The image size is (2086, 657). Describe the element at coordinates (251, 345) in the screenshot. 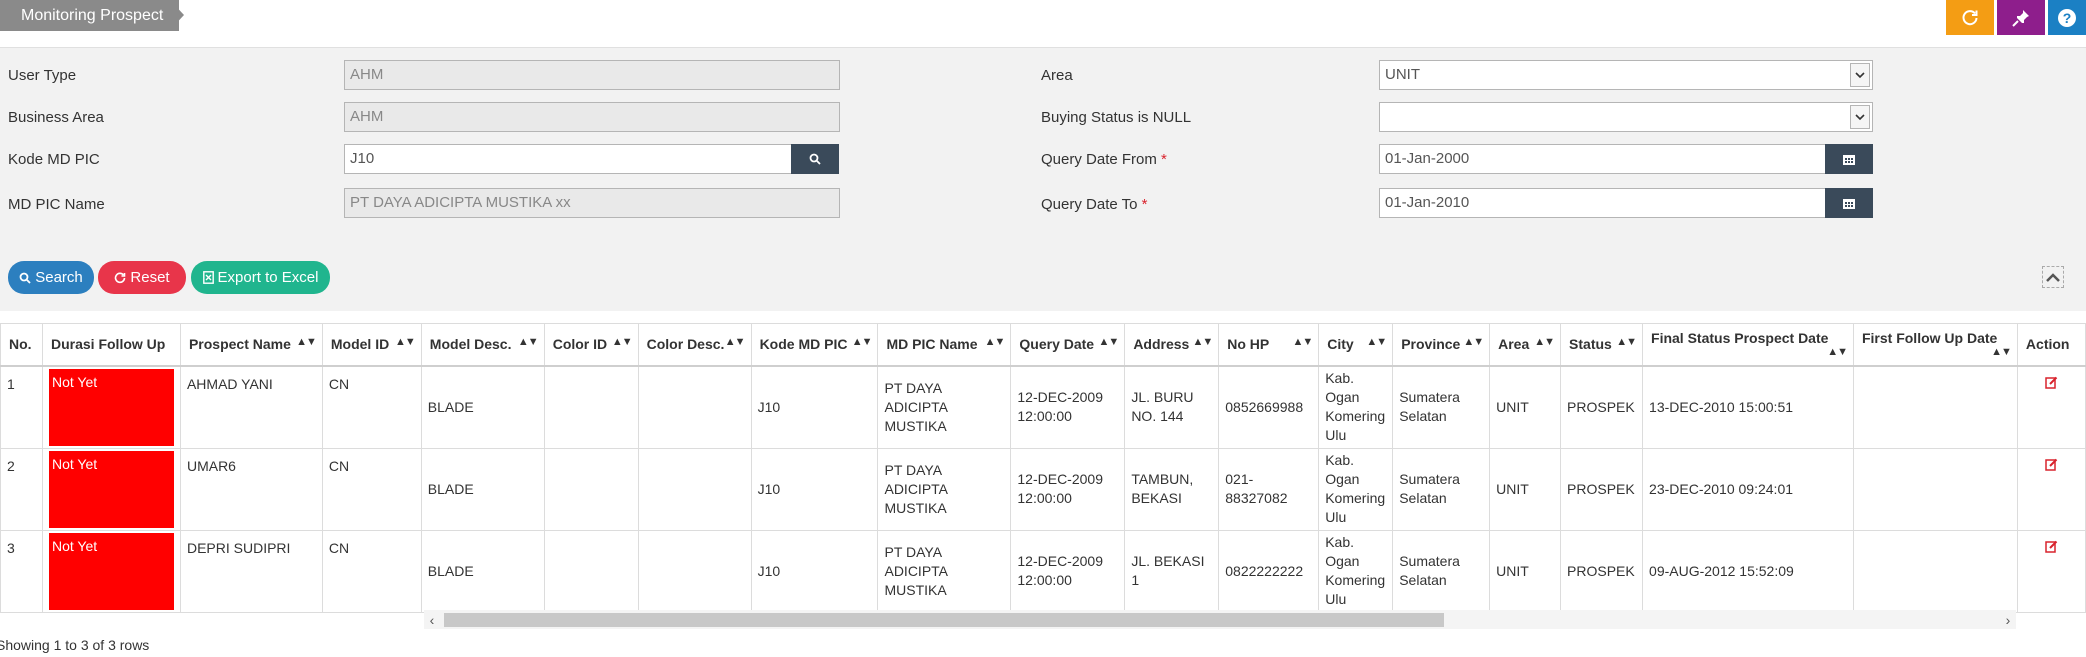

I see `col-header-prospect-name: Prospect Name ▲▼` at that location.